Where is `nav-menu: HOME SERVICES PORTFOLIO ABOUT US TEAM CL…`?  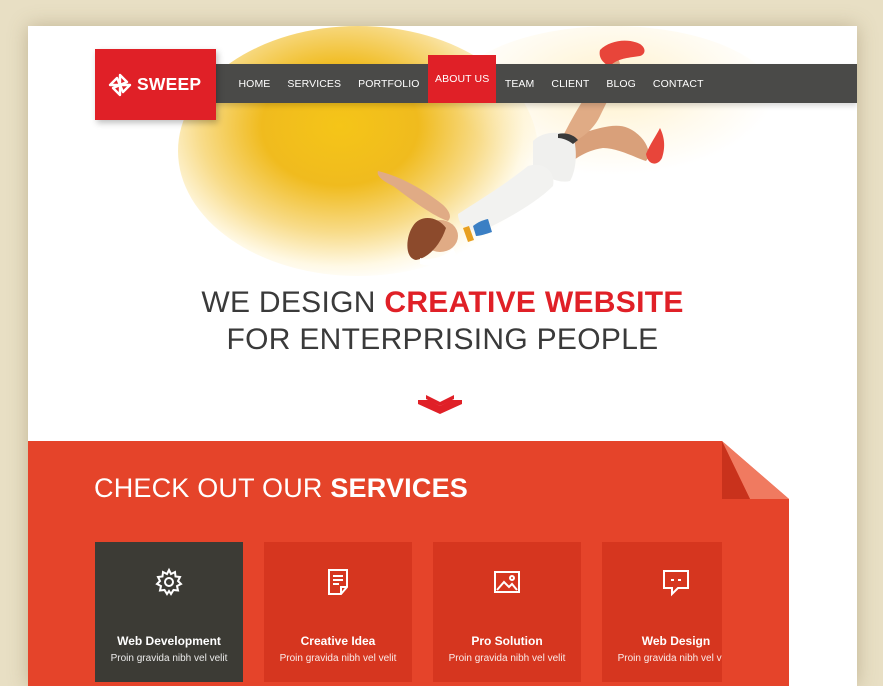 nav-menu: HOME SERVICES PORTFOLIO ABOUT US TEAM CL… is located at coordinates (471, 79).